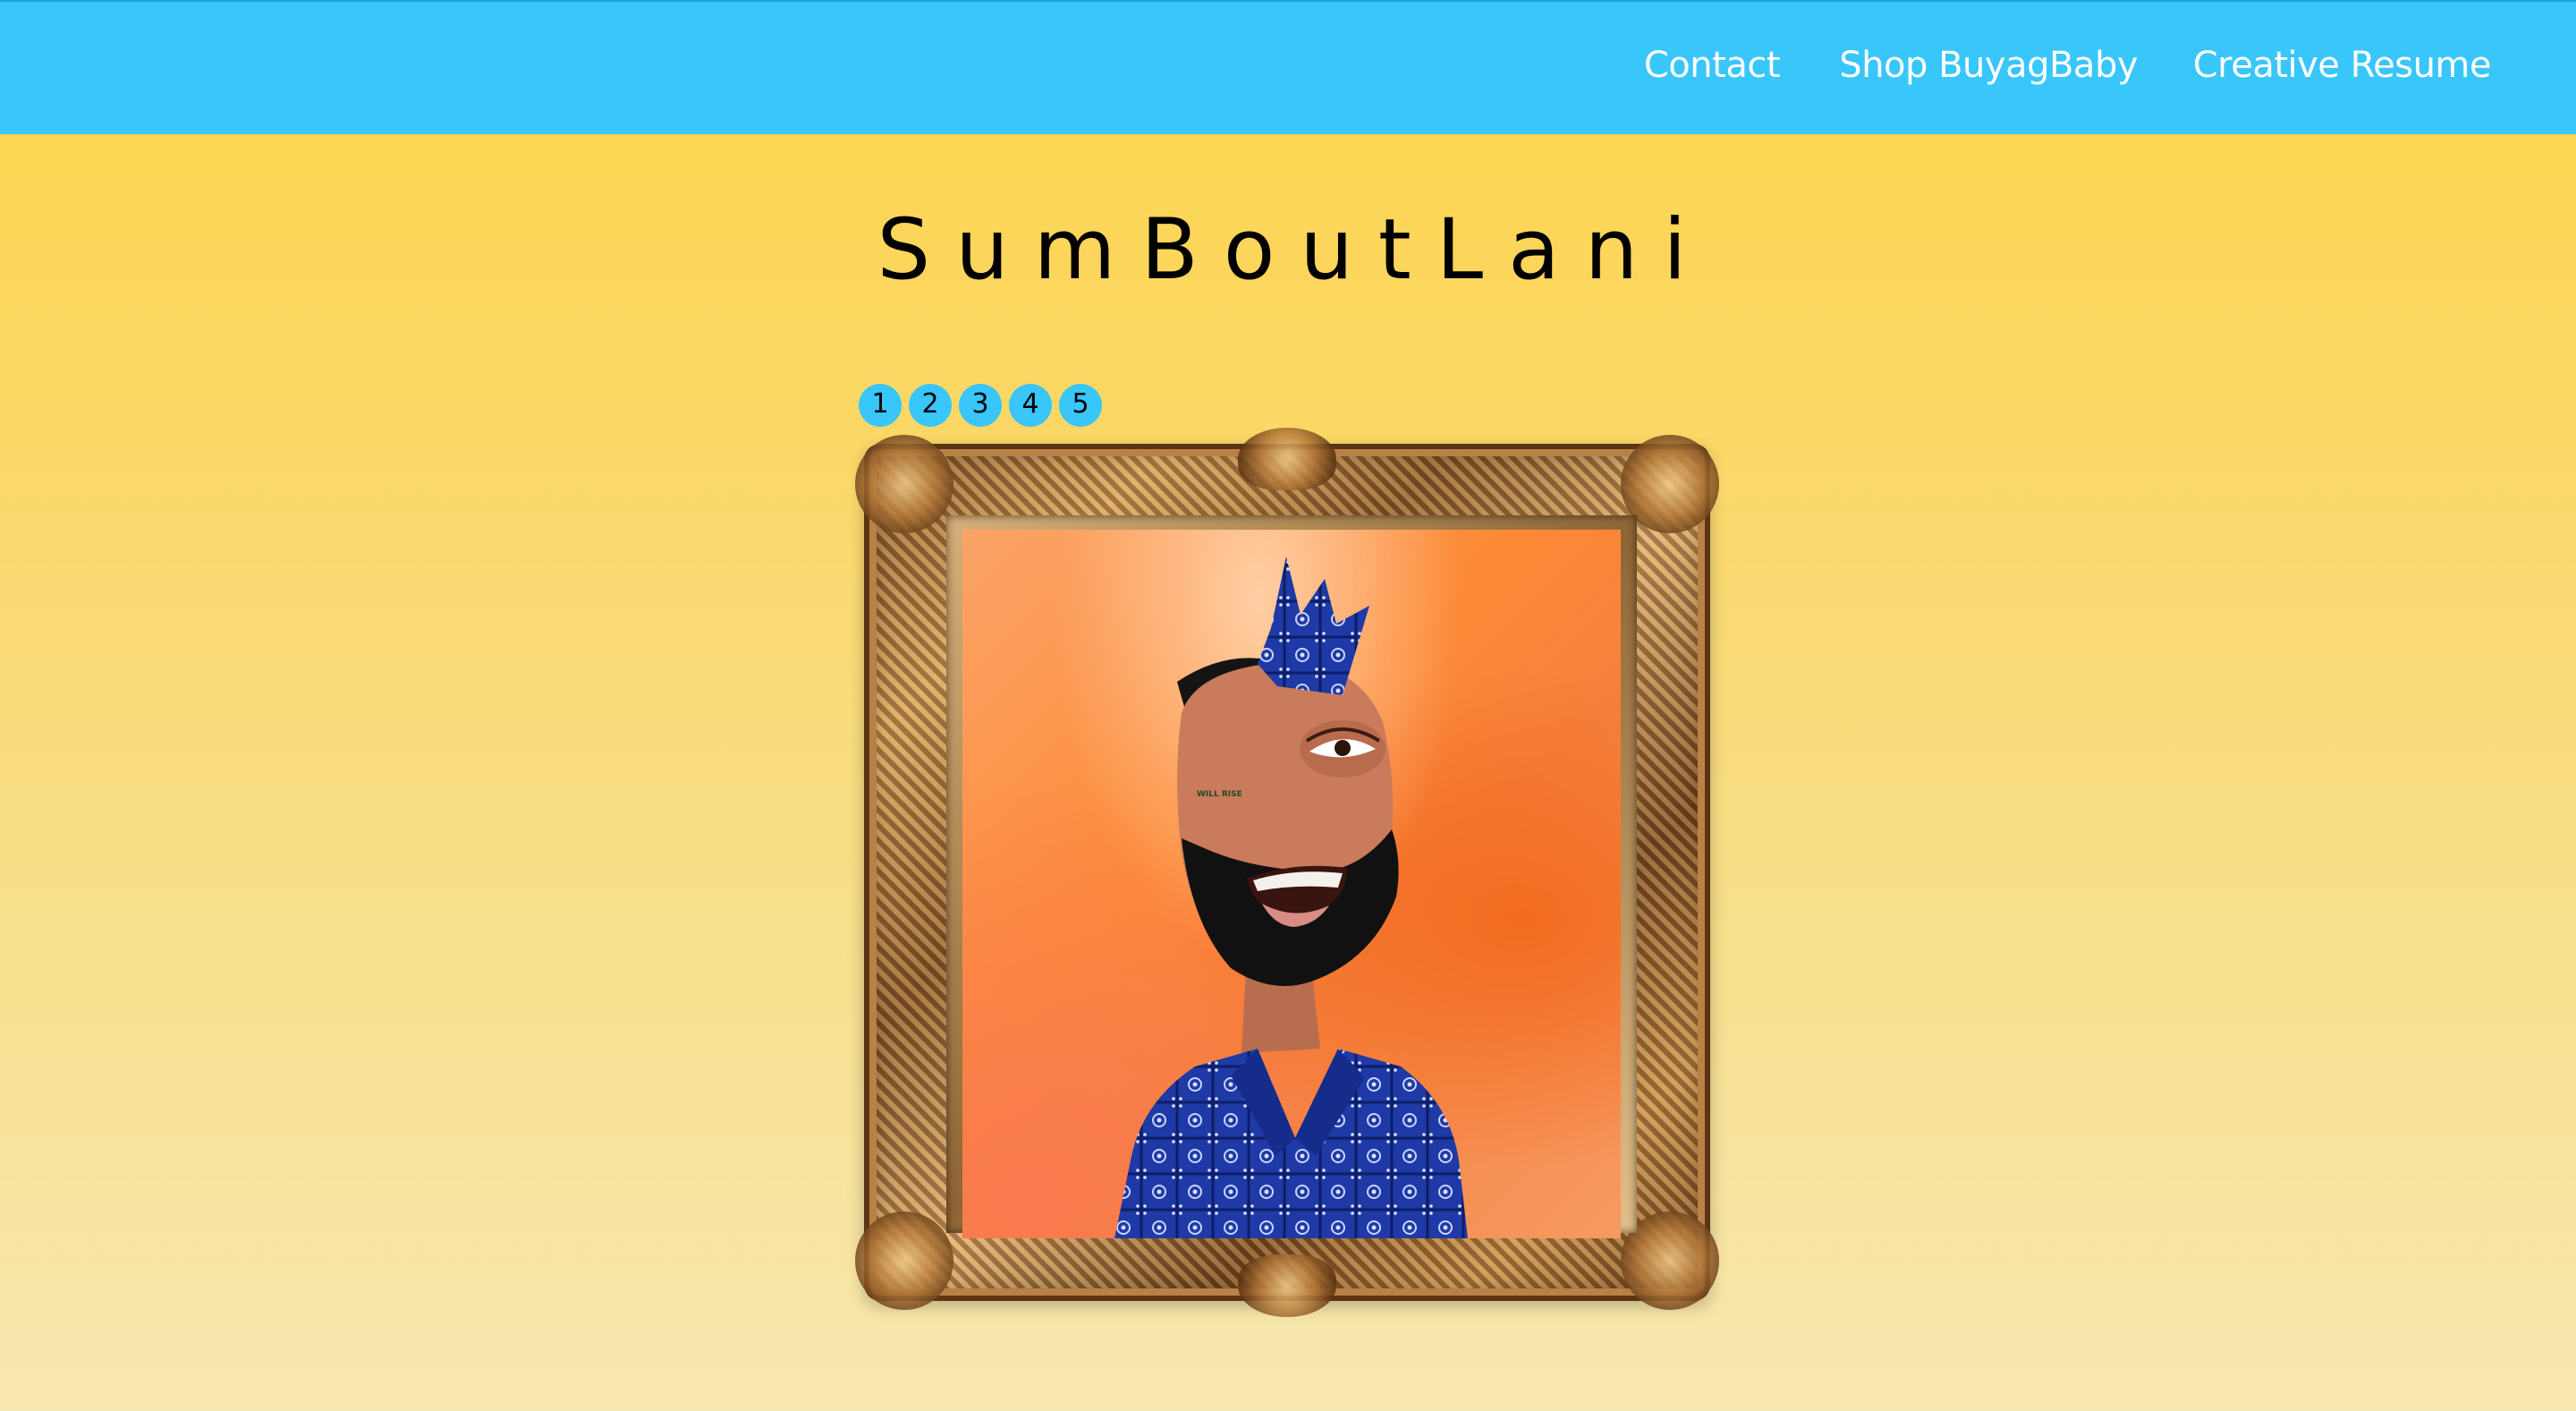 The width and height of the screenshot is (2576, 1411). What do you see at coordinates (1287, 1285) in the screenshot?
I see `frame-bottom-ornament` at bounding box center [1287, 1285].